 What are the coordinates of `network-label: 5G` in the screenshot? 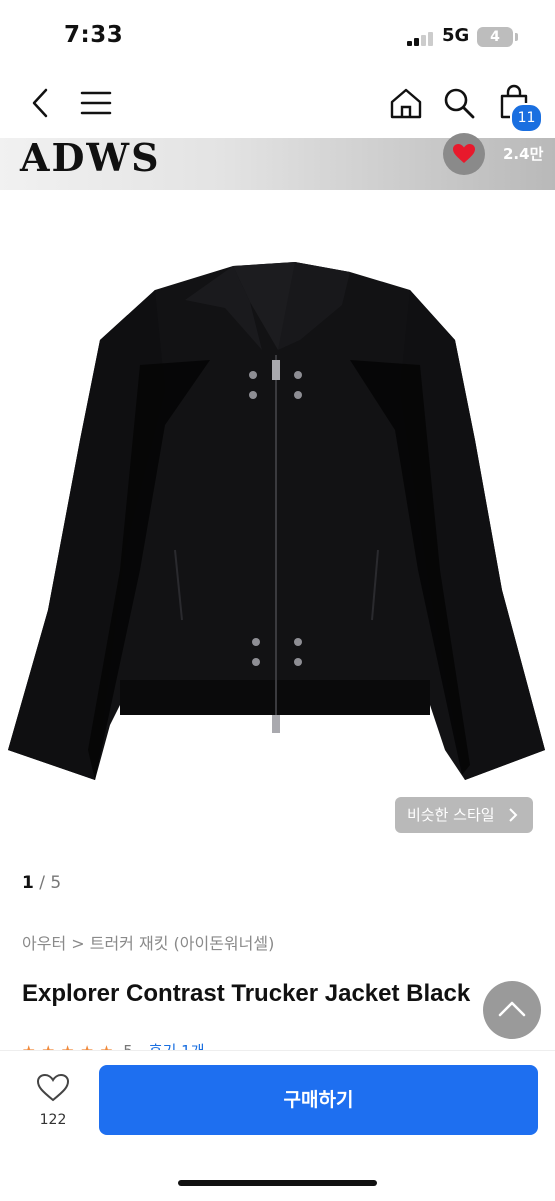 It's located at (456, 35).